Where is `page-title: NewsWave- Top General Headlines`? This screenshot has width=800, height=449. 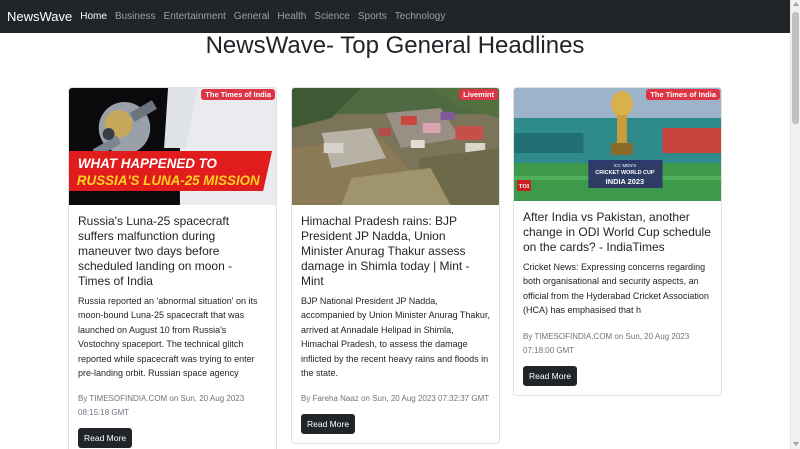
page-title: NewsWave- Top General Headlines is located at coordinates (395, 45).